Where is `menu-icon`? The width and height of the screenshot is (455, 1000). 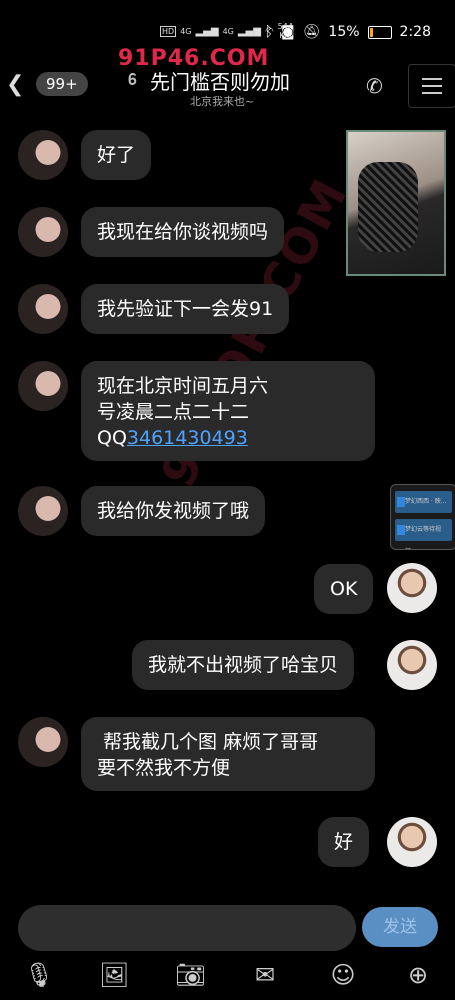
menu-icon is located at coordinates (431, 86).